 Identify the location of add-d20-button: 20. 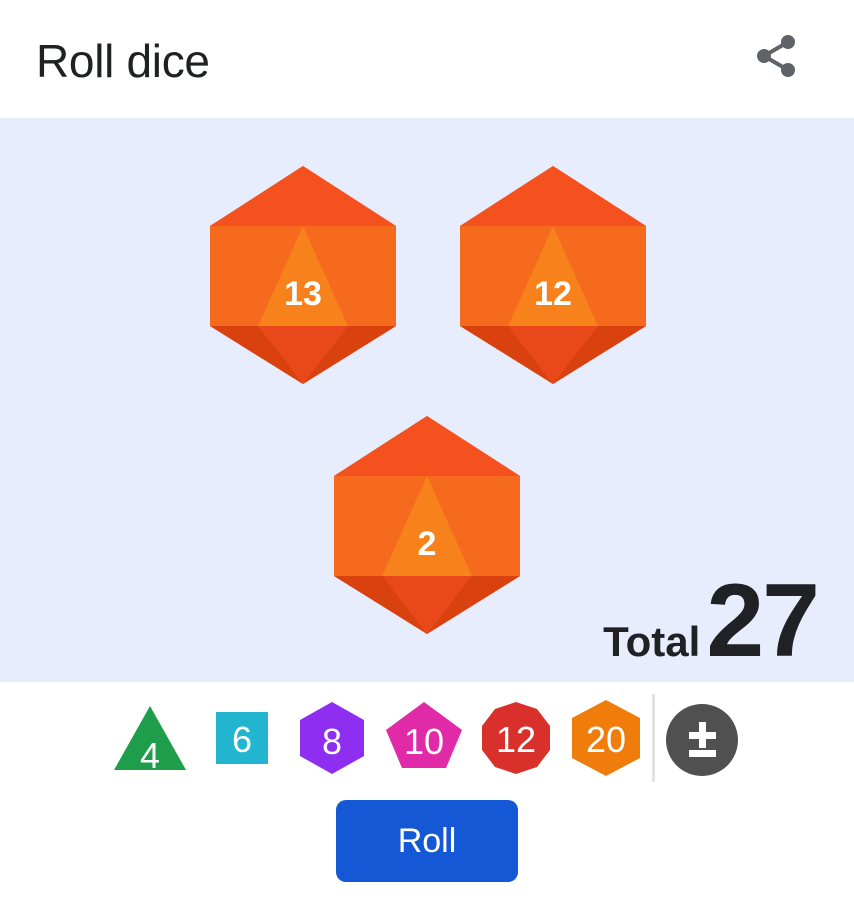
(606, 738).